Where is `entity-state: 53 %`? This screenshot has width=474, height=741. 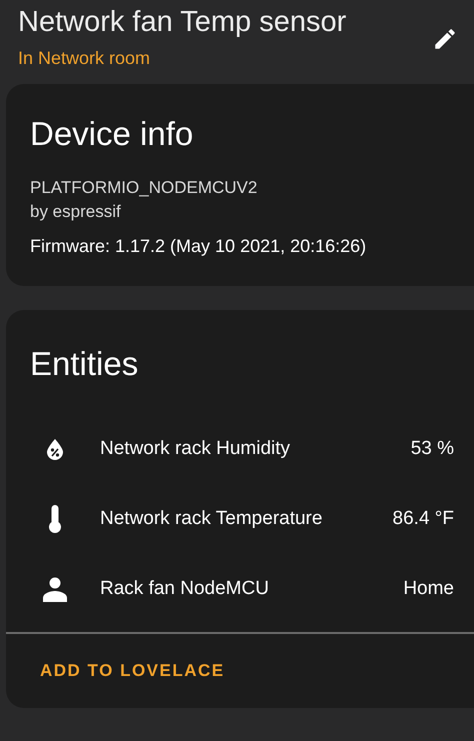
entity-state: 53 % is located at coordinates (432, 448).